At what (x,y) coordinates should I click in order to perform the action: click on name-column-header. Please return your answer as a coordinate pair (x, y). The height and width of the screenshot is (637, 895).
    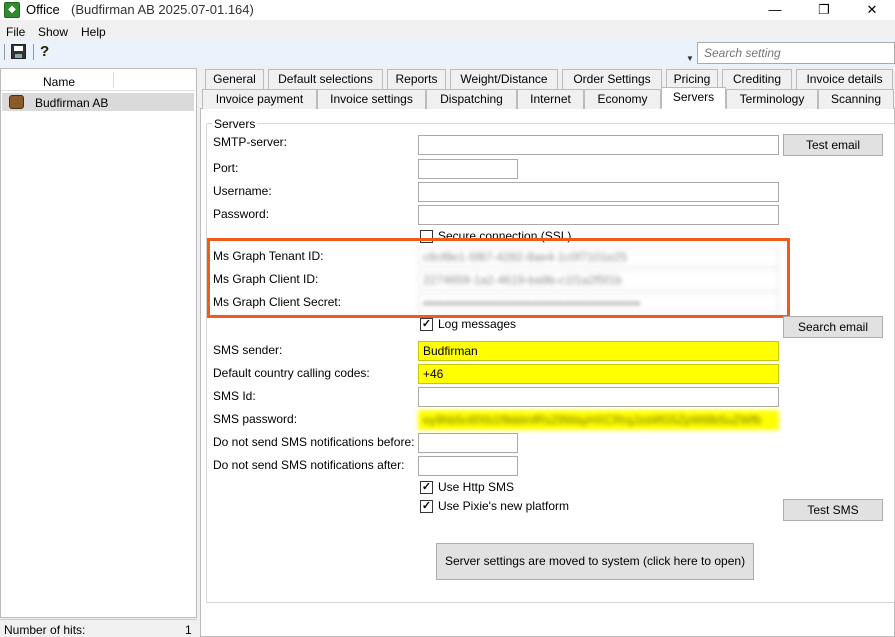
    Looking at the image, I should click on (98, 81).